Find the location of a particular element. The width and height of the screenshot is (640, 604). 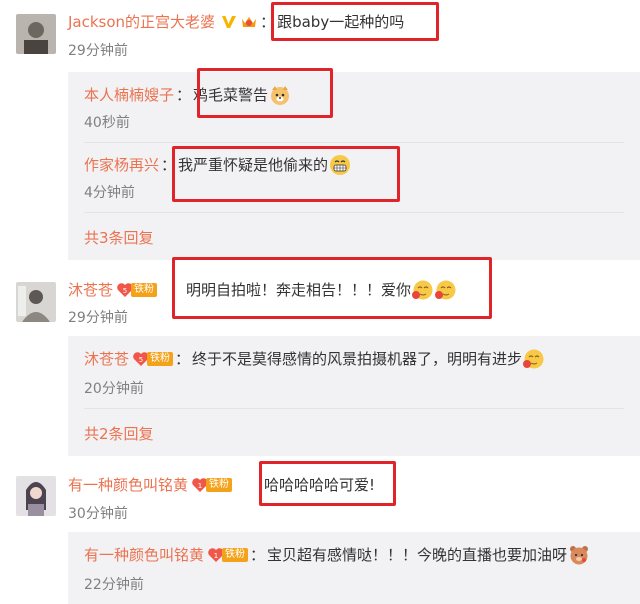

reply-username: 作家杨再兴 is located at coordinates (121, 165).